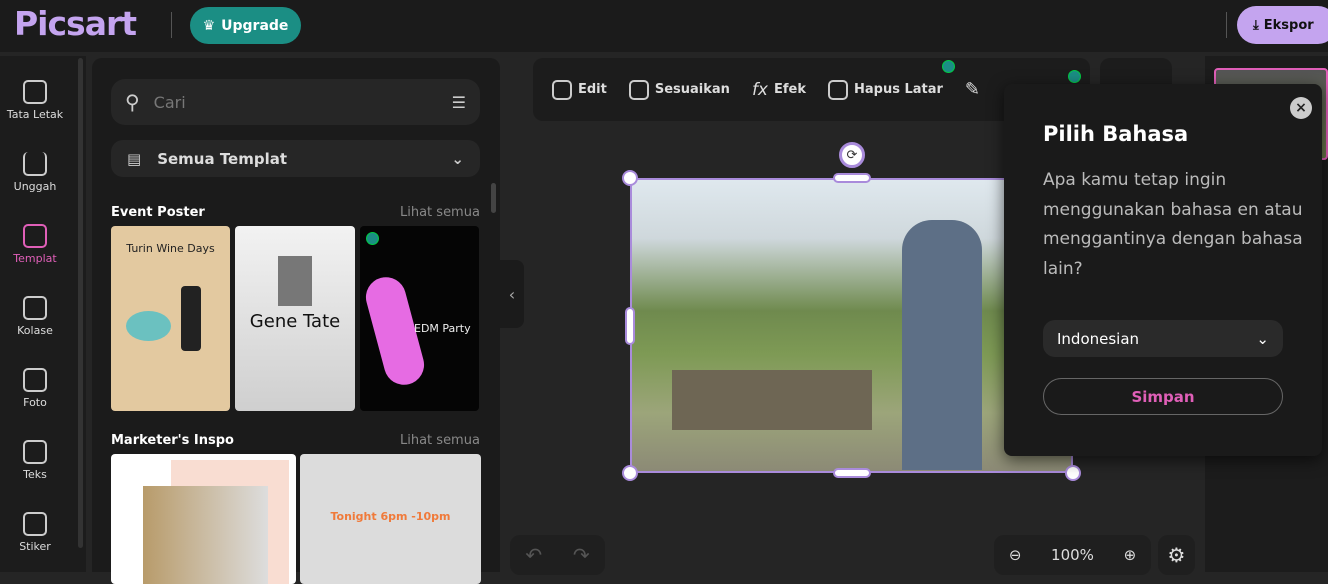 This screenshot has height=584, width=1328. I want to click on template-thumb: Gene Tate, so click(295, 318).